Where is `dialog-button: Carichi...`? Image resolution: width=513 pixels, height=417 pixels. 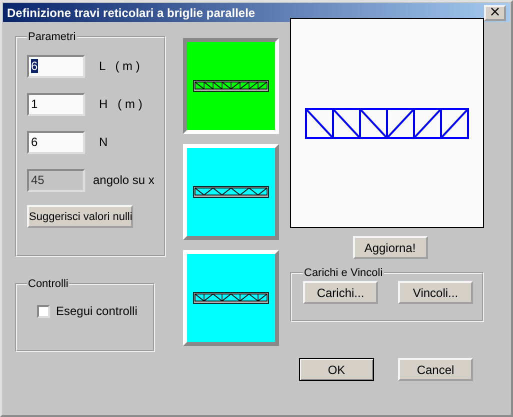
dialog-button: Carichi... is located at coordinates (340, 292).